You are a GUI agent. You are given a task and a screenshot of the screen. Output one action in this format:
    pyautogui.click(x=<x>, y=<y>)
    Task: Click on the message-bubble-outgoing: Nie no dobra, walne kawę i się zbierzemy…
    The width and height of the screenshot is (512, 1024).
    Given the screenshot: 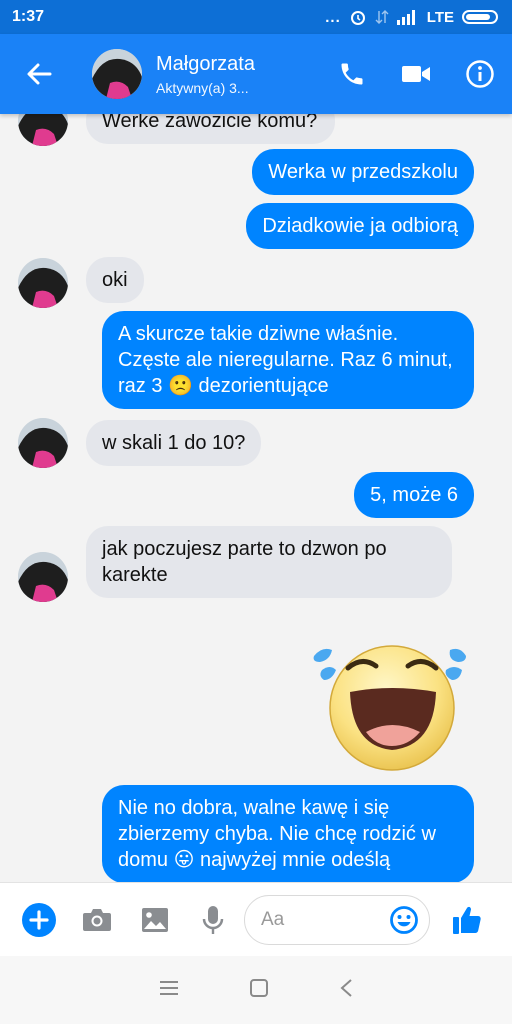 What is the action you would take?
    pyautogui.click(x=288, y=833)
    